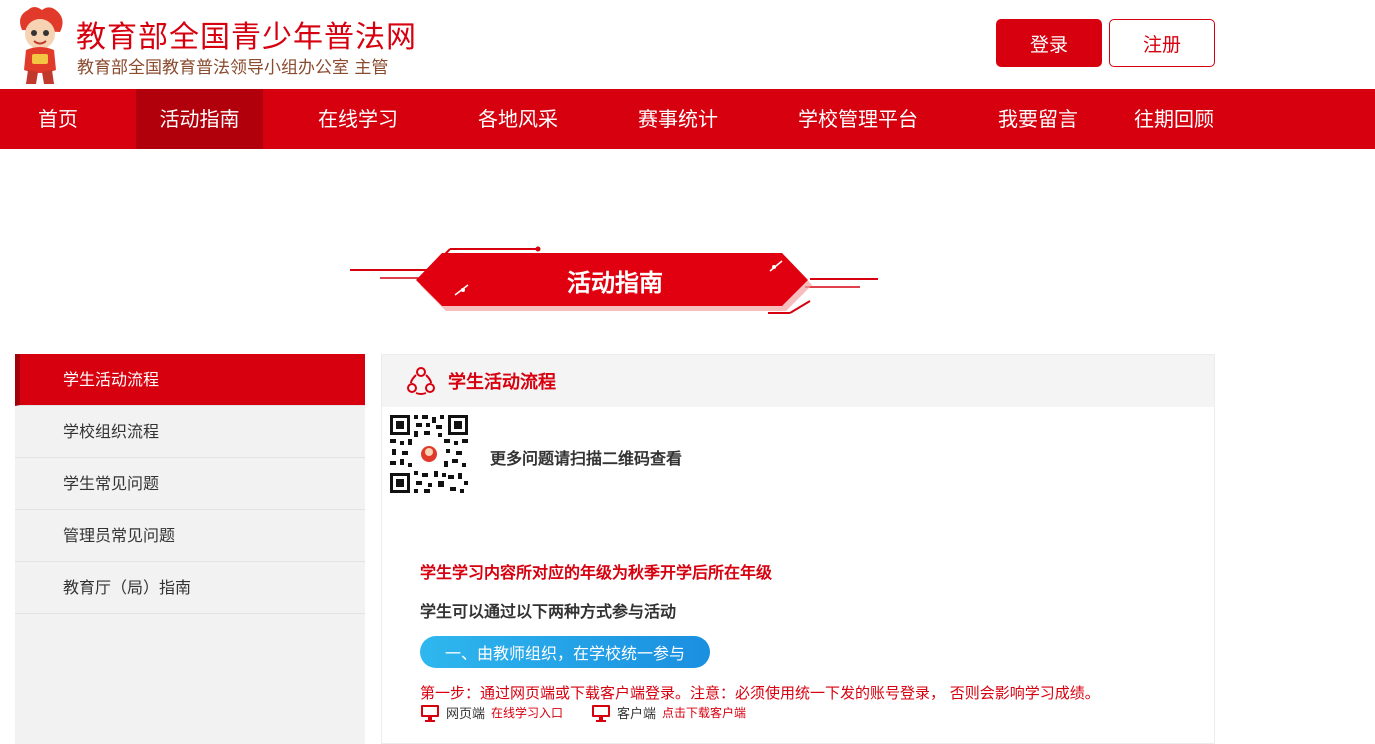  I want to click on nav-item-review: 往期回顾, so click(1174, 119).